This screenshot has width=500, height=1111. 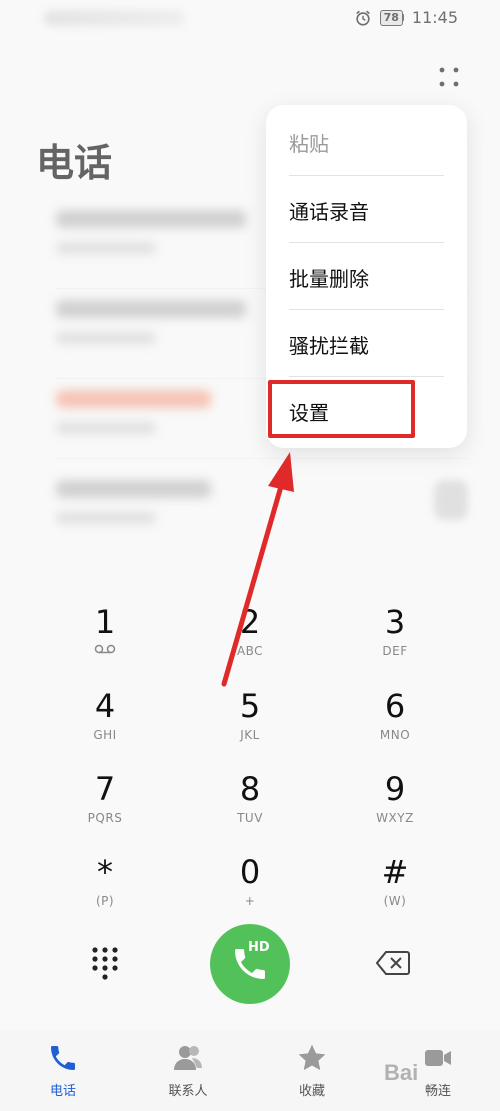 What do you see at coordinates (250, 726) in the screenshot?
I see `key-5: 5 JKL` at bounding box center [250, 726].